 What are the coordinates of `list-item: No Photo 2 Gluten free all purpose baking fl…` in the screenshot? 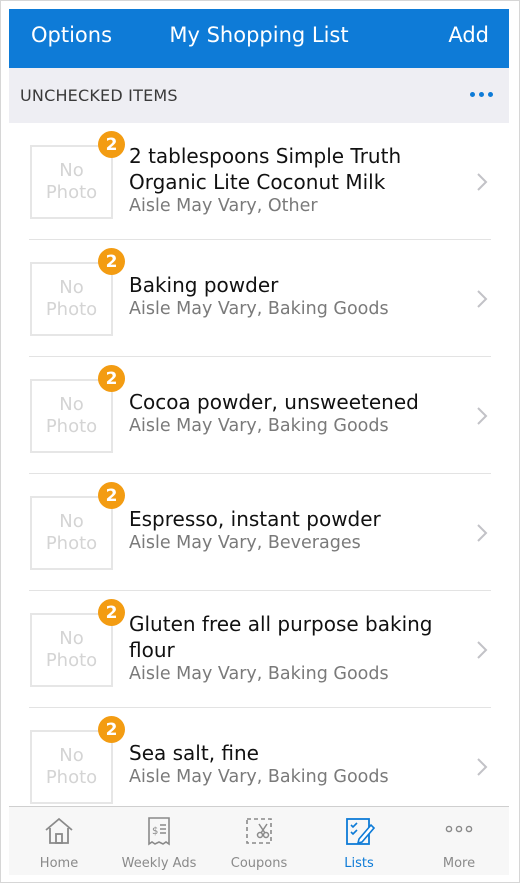 It's located at (259, 649).